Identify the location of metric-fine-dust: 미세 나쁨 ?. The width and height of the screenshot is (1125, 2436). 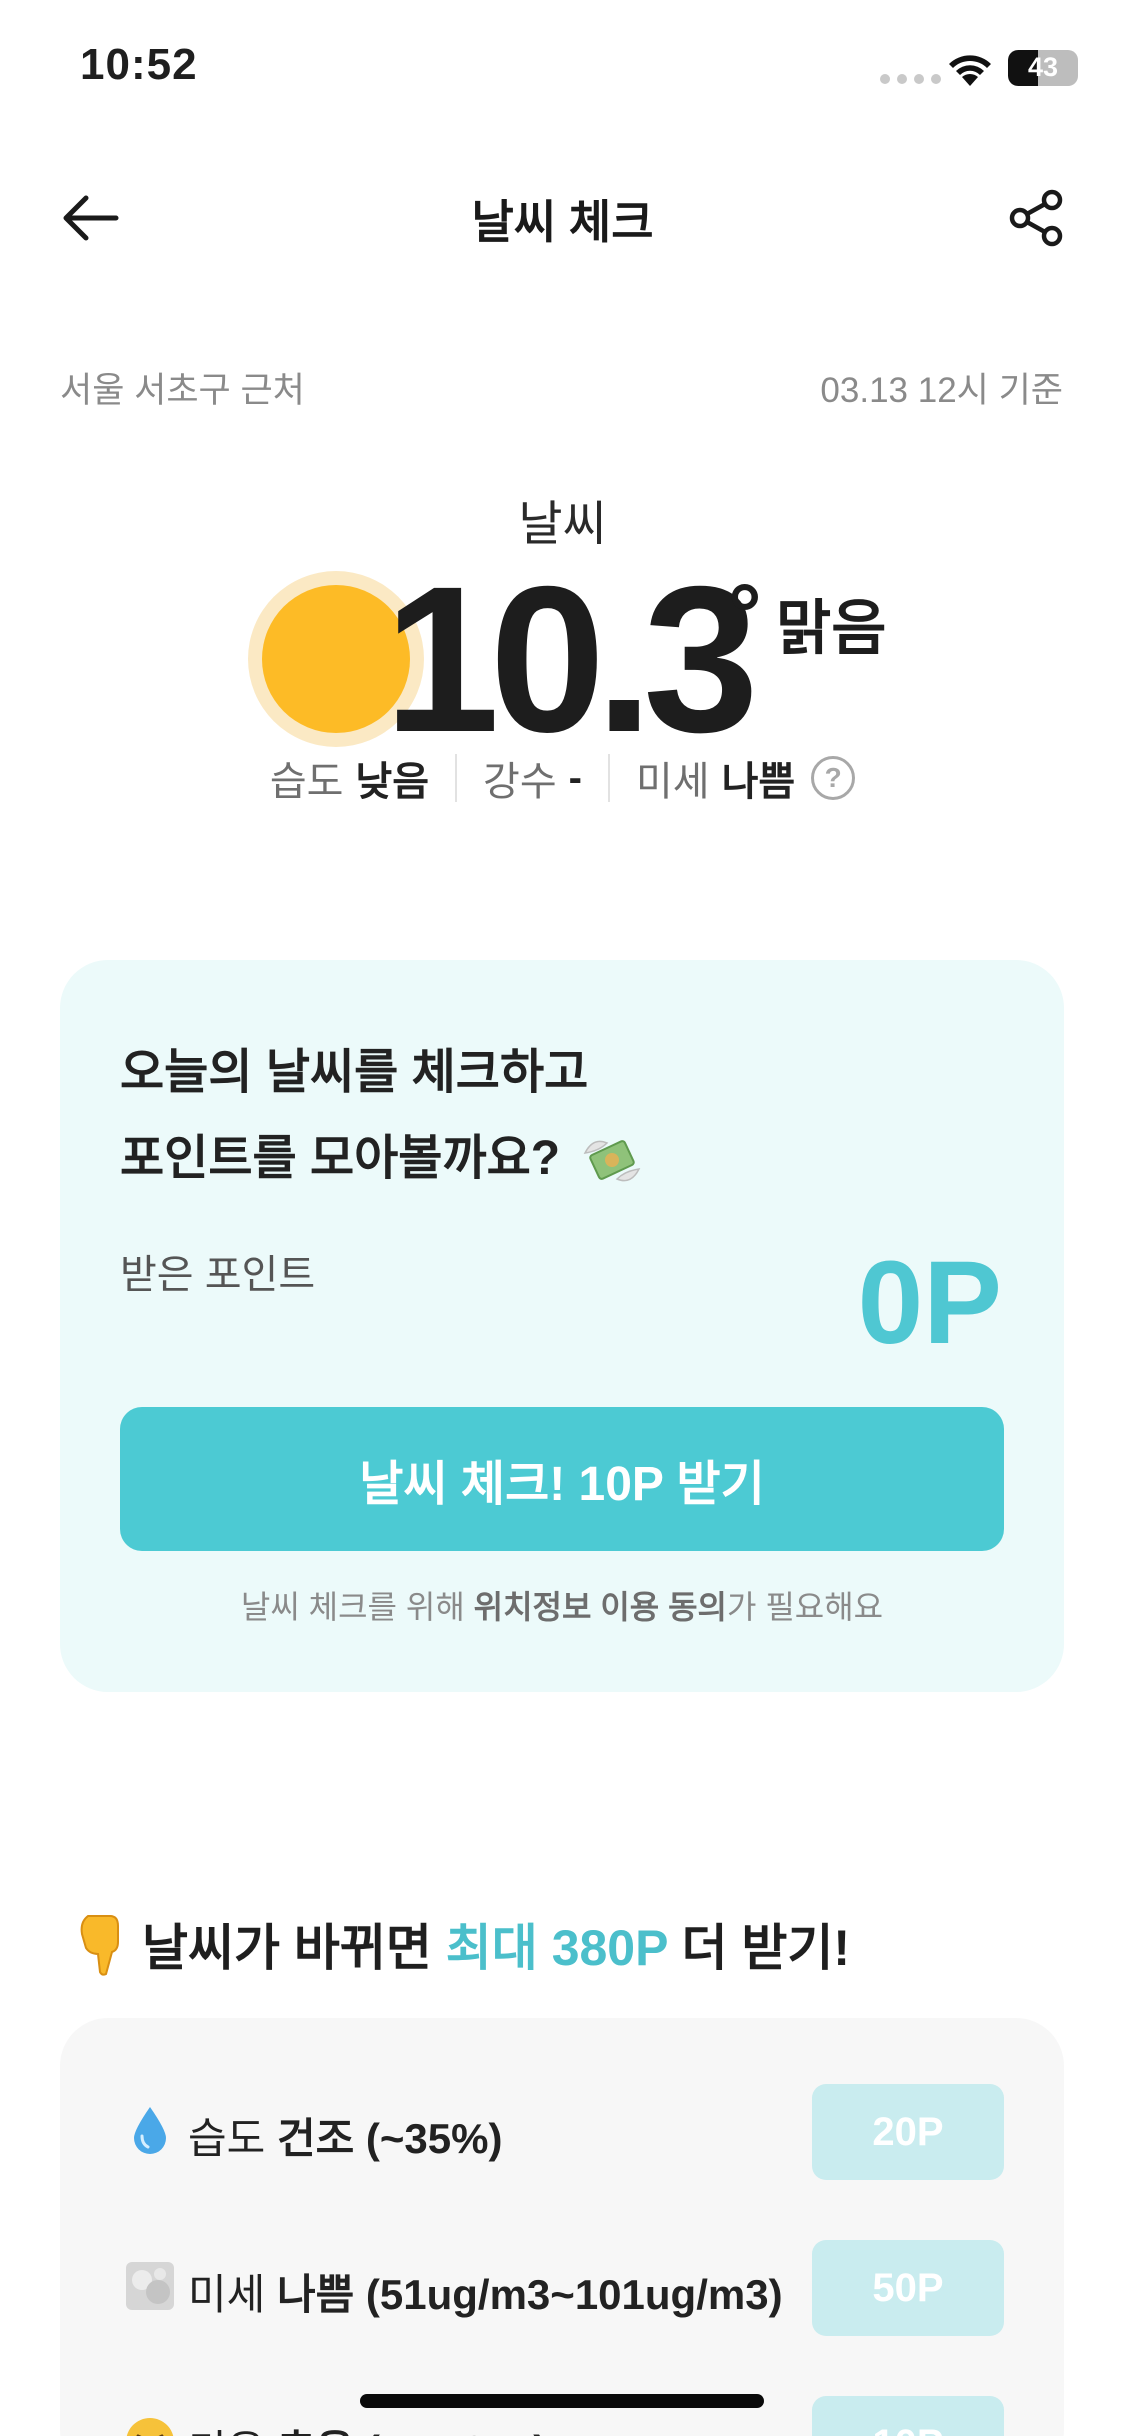
(745, 778).